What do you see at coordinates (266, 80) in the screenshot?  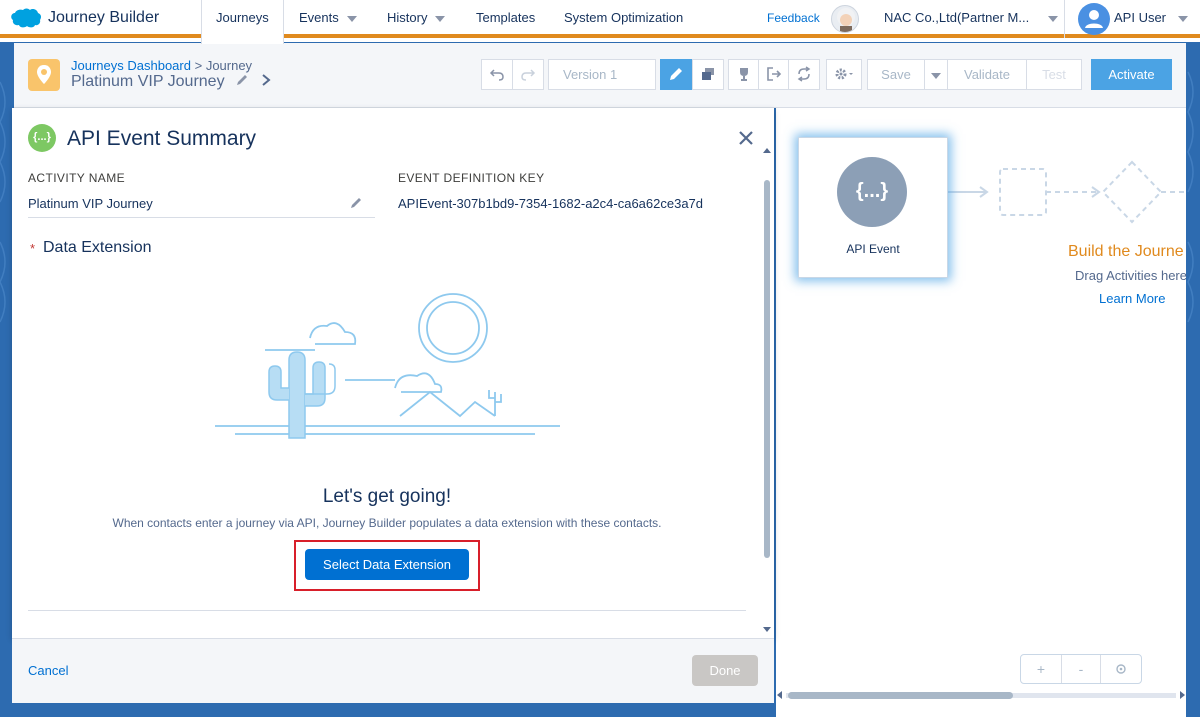 I see `chevron-right-icon` at bounding box center [266, 80].